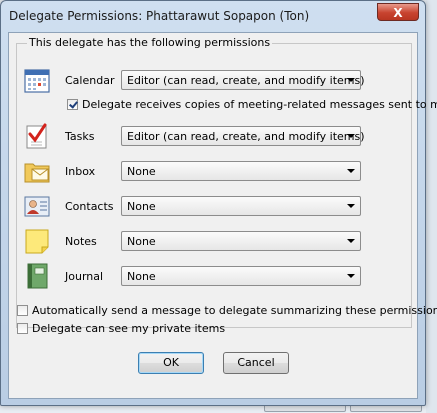  I want to click on close-button: X, so click(398, 12).